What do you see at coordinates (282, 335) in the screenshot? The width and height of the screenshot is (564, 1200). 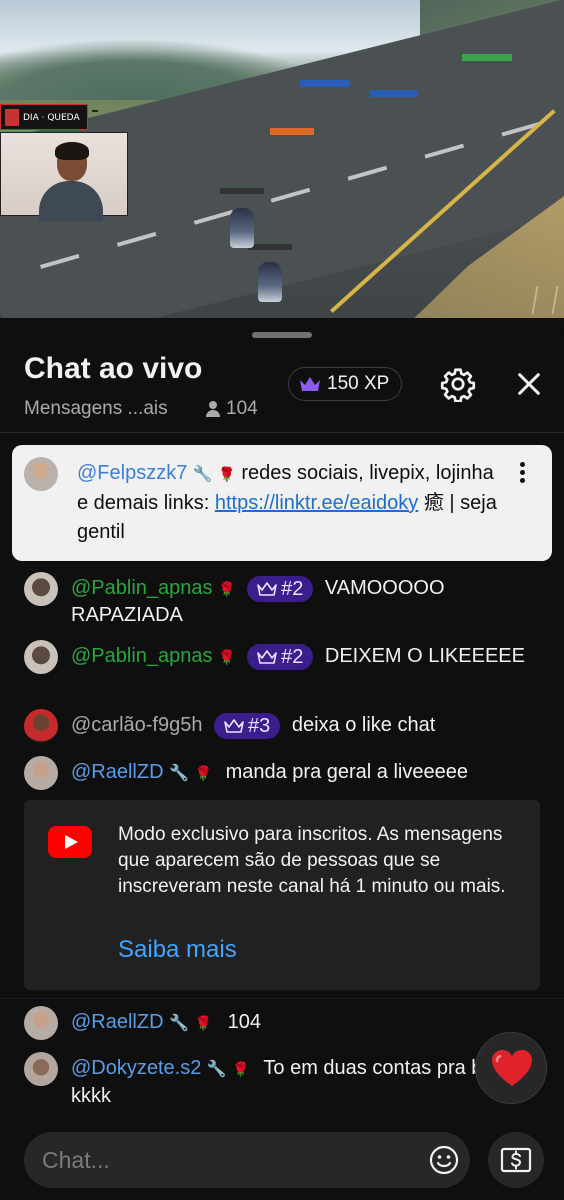 I see `drag-handle` at bounding box center [282, 335].